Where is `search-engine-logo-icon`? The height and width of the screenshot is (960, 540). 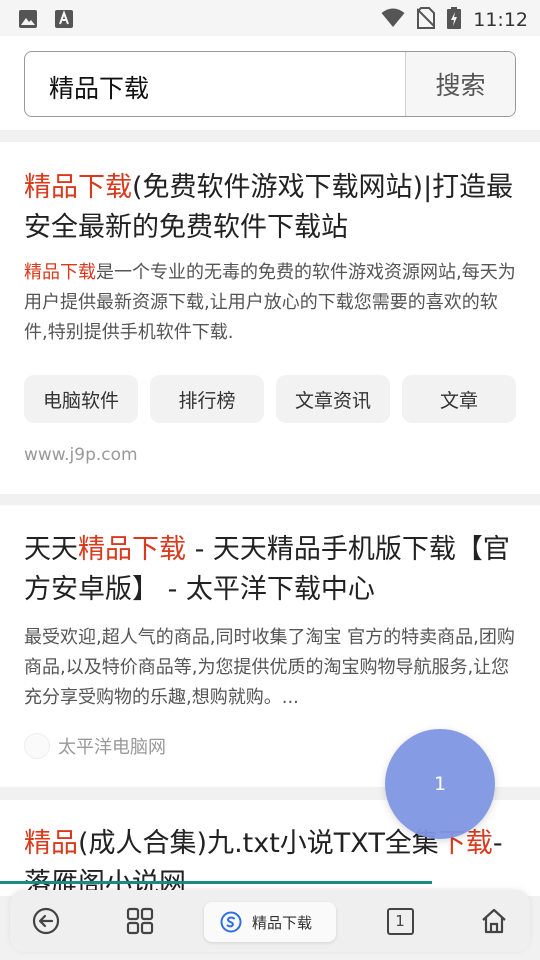
search-engine-logo-icon is located at coordinates (231, 922).